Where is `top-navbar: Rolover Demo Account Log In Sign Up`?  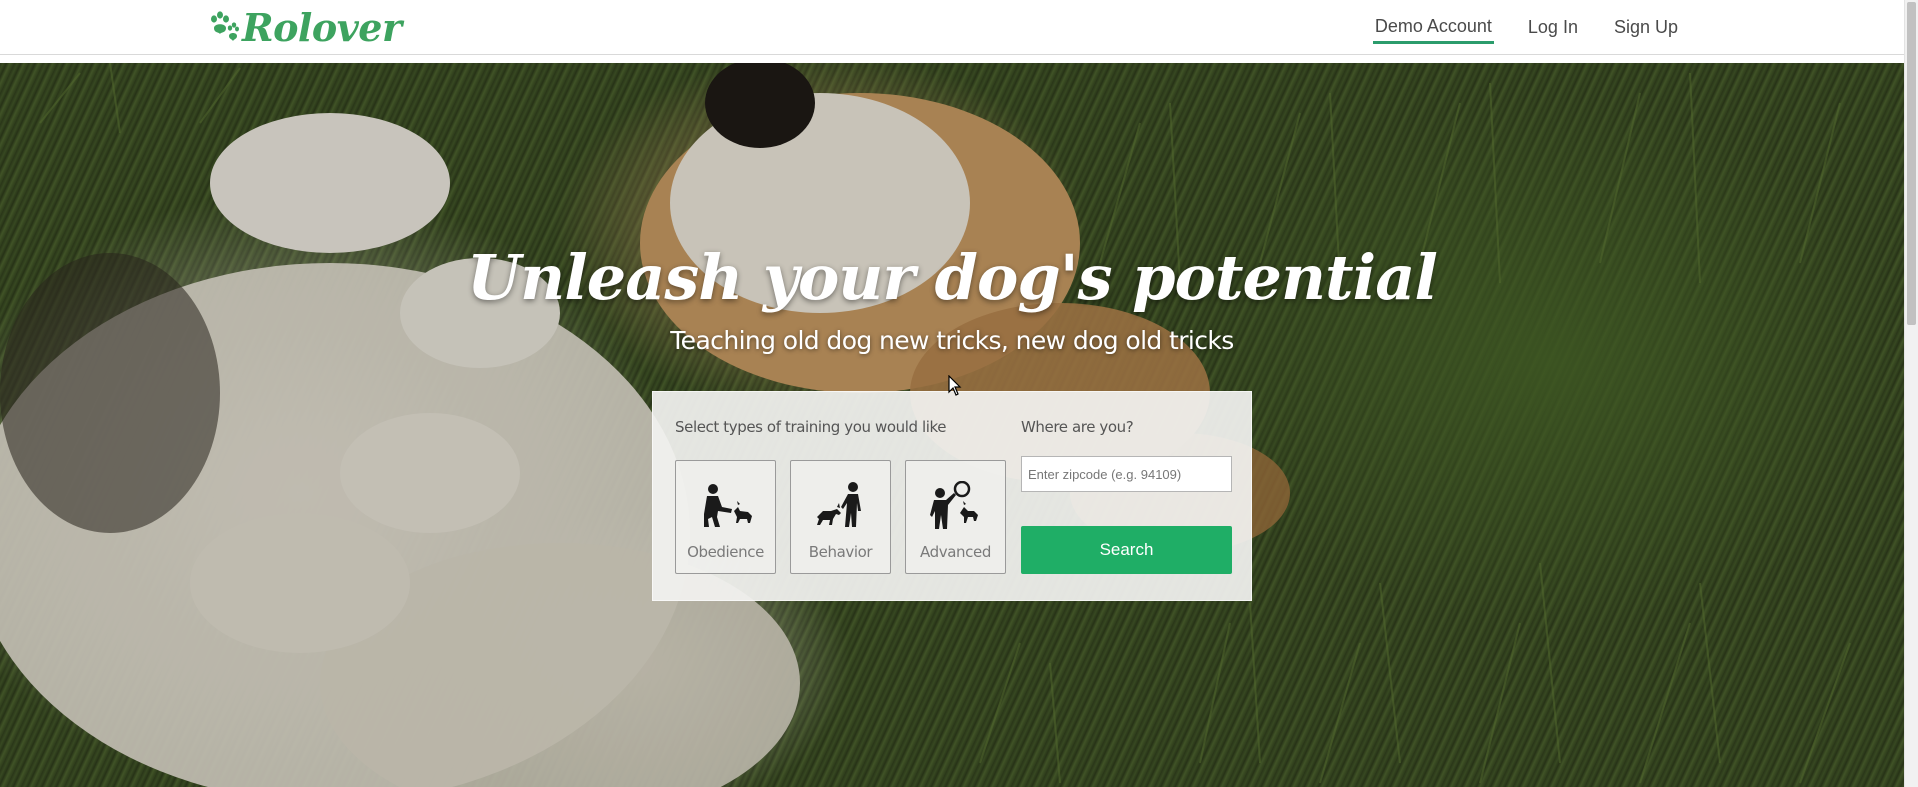
top-navbar: Rolover Demo Account Log In Sign Up is located at coordinates (952, 27).